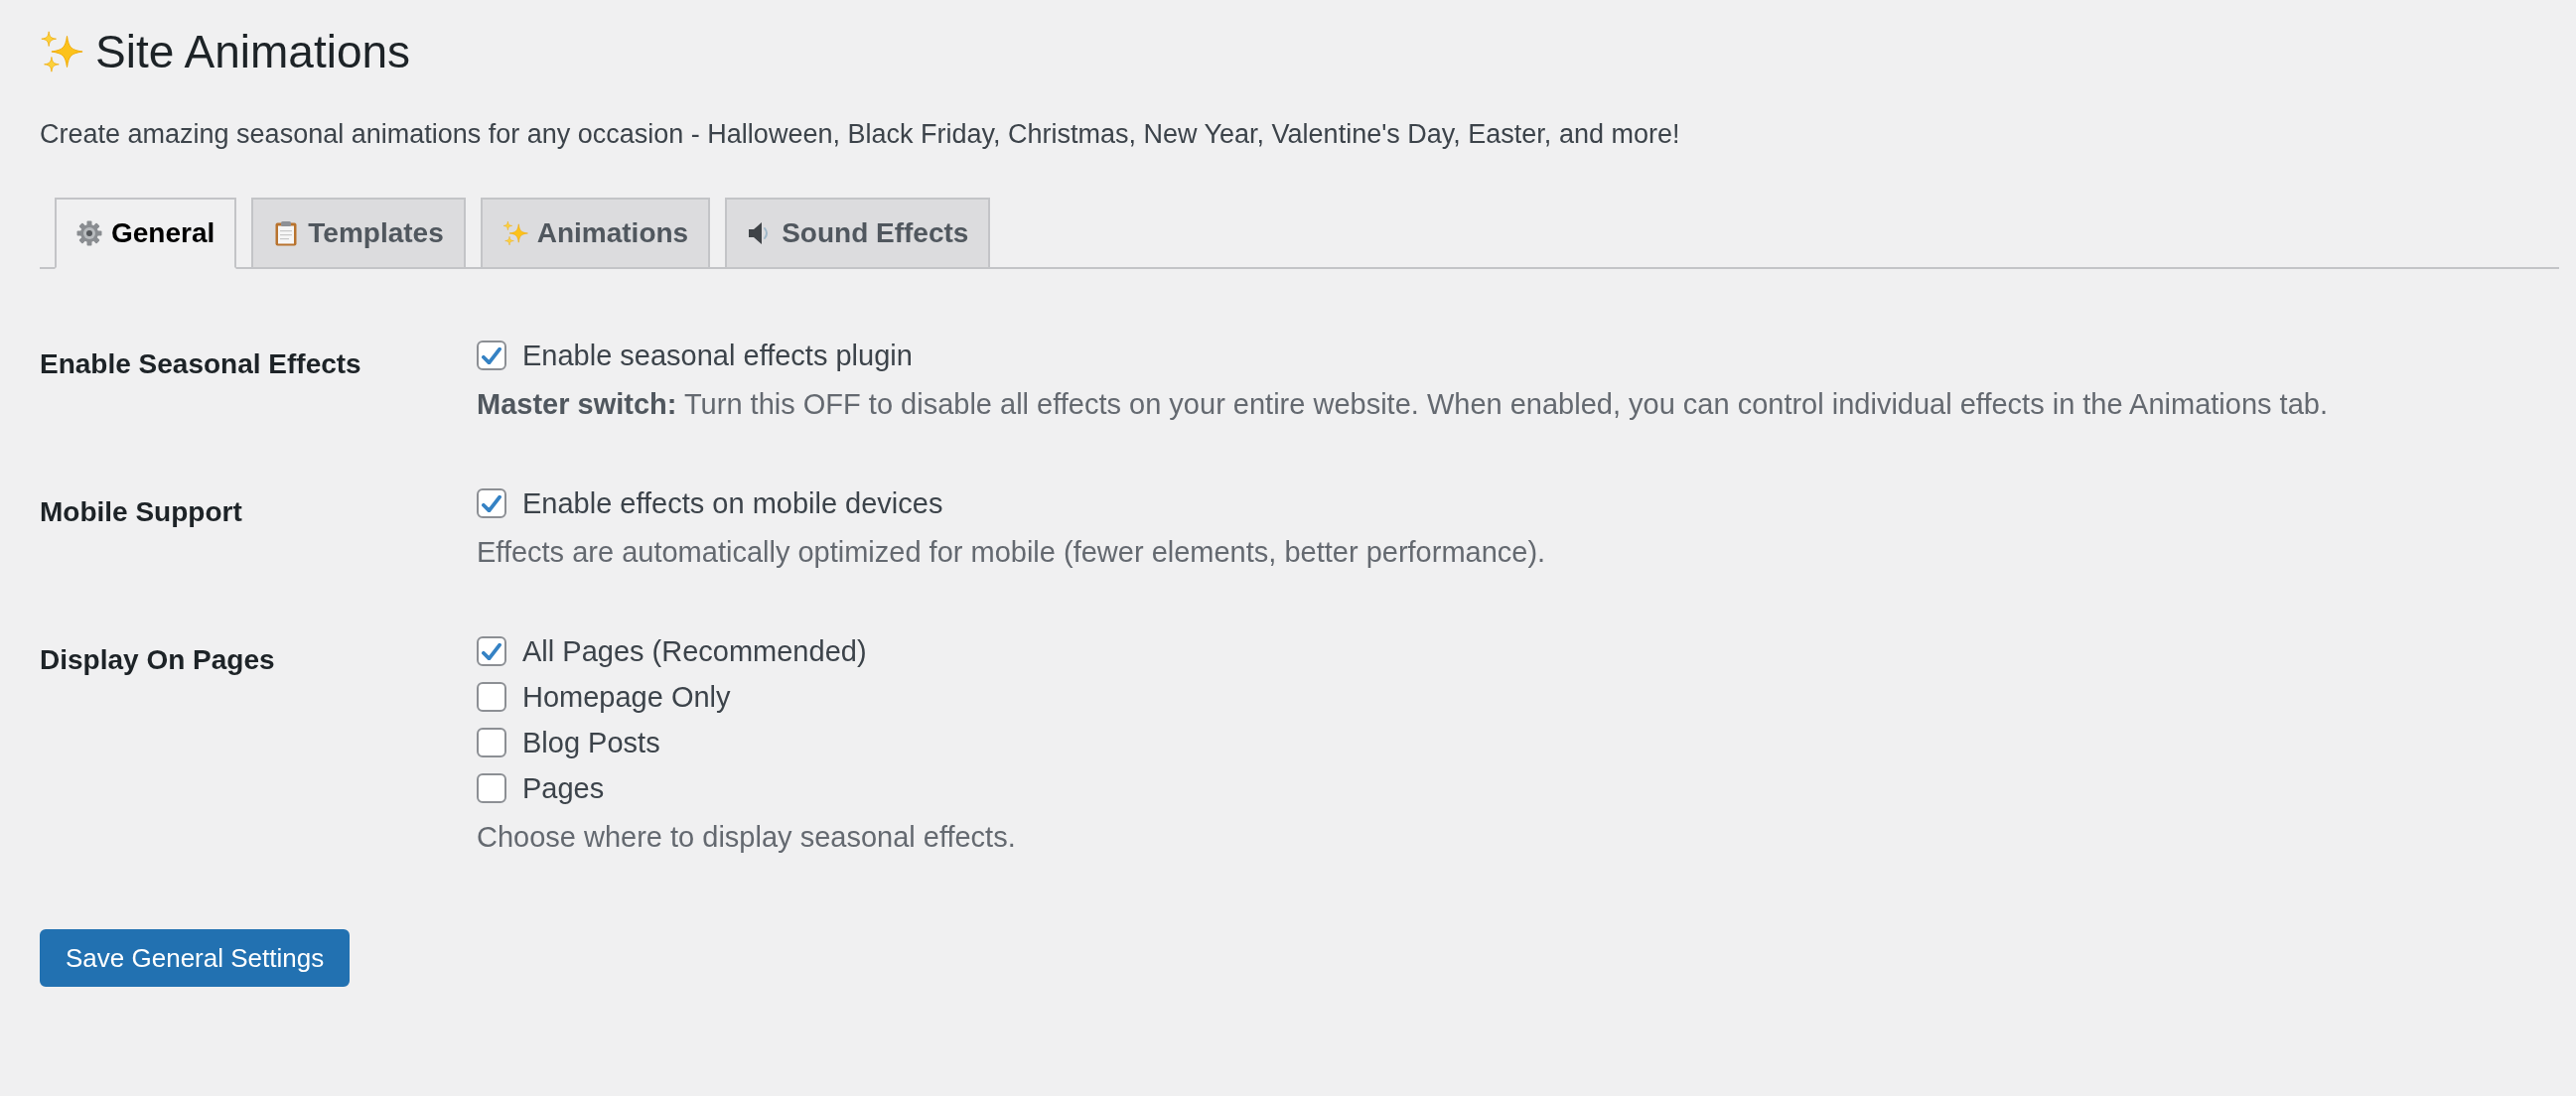  Describe the element at coordinates (858, 233) in the screenshot. I see `tab: Sound Effects` at that location.